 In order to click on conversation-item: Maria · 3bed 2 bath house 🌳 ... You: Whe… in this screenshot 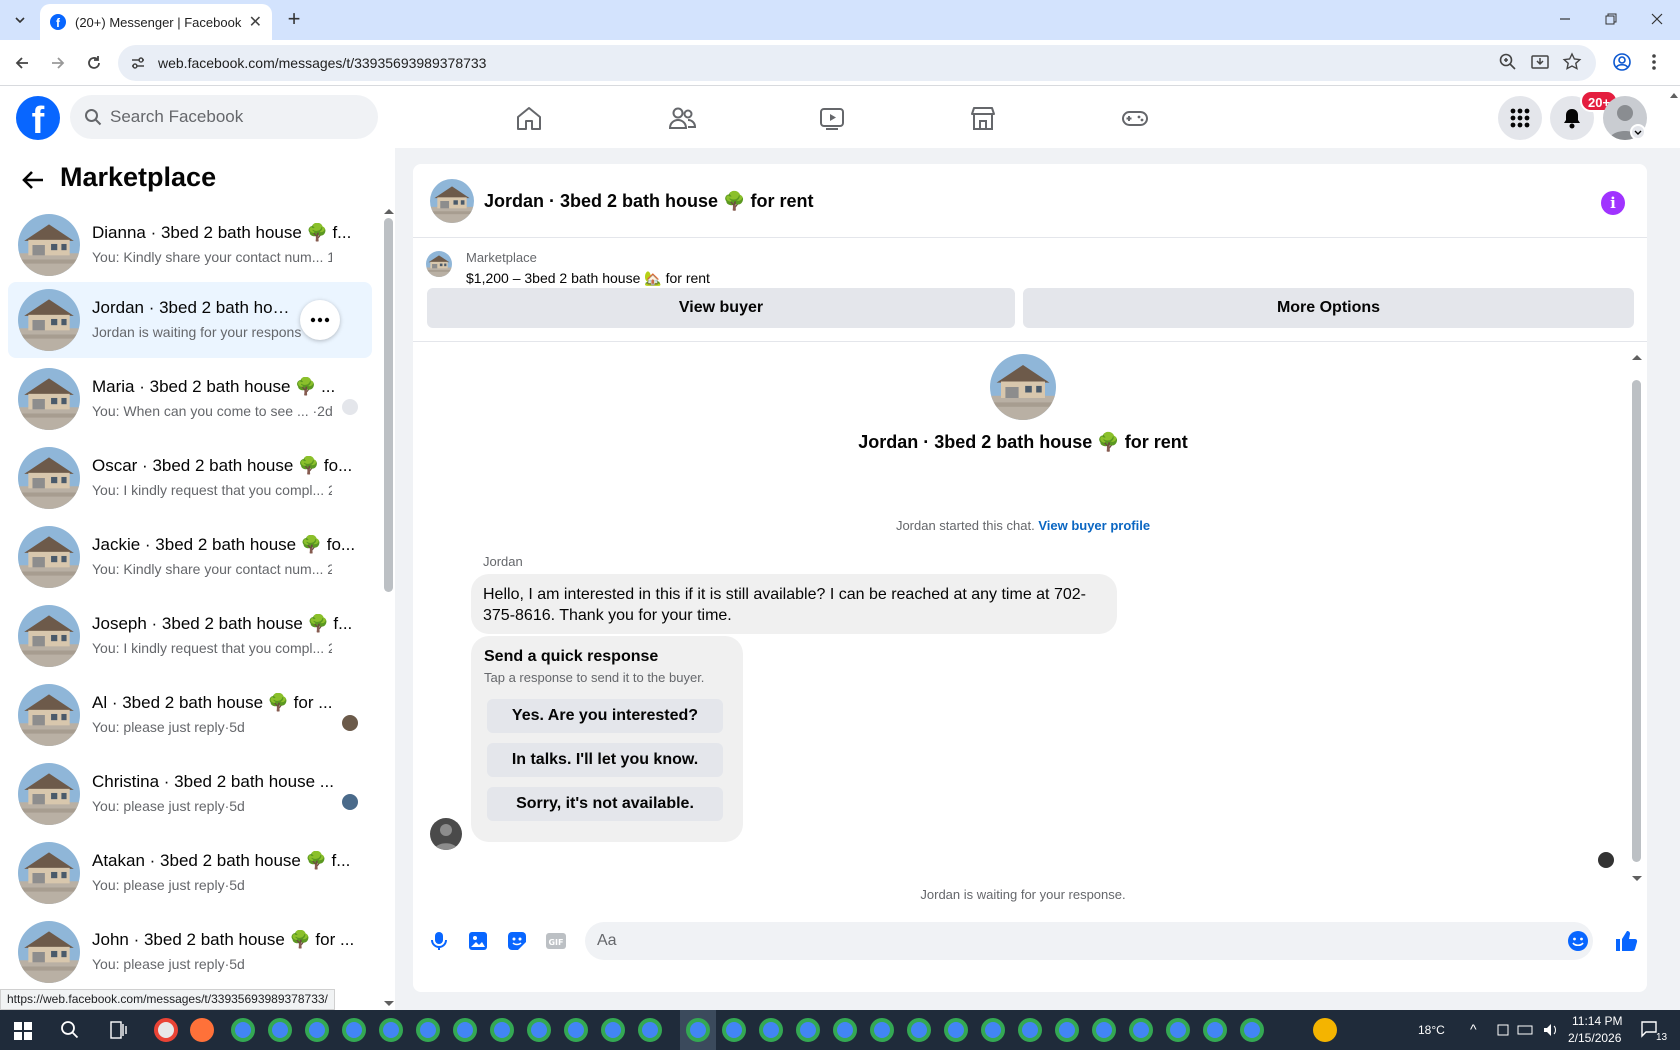, I will do `click(190, 399)`.